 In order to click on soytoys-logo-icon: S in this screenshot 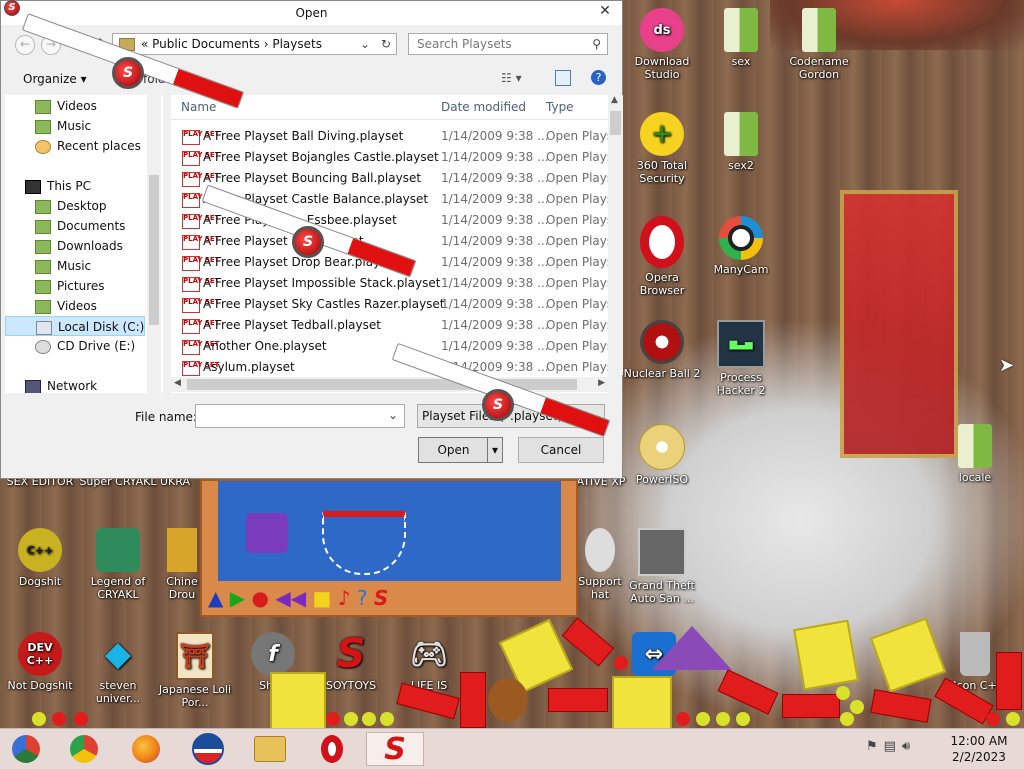, I will do `click(381, 598)`.